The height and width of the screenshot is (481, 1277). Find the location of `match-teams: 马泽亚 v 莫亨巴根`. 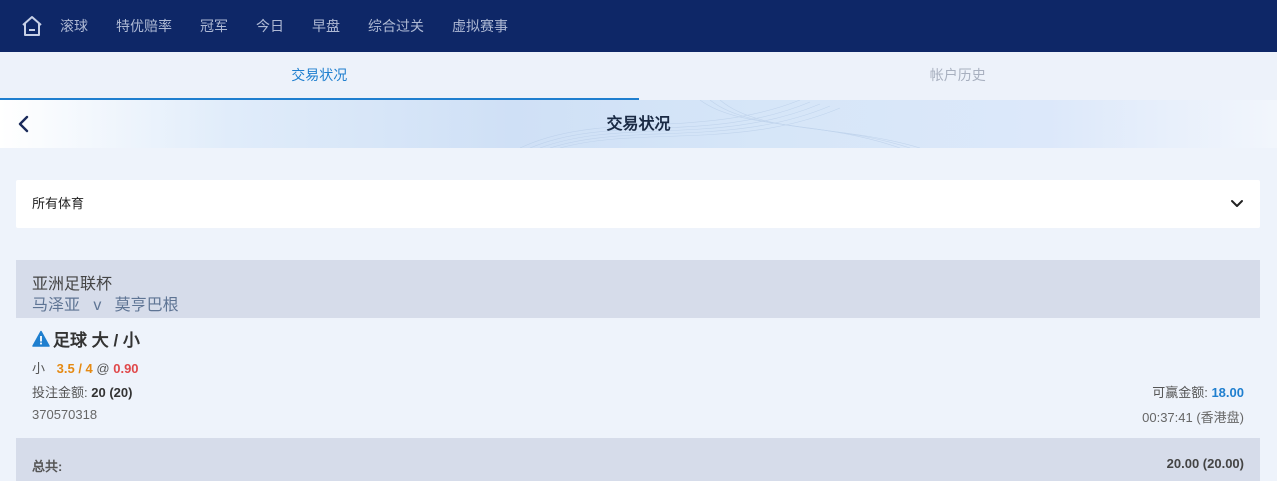

match-teams: 马泽亚 v 莫亨巴根 is located at coordinates (105, 305).